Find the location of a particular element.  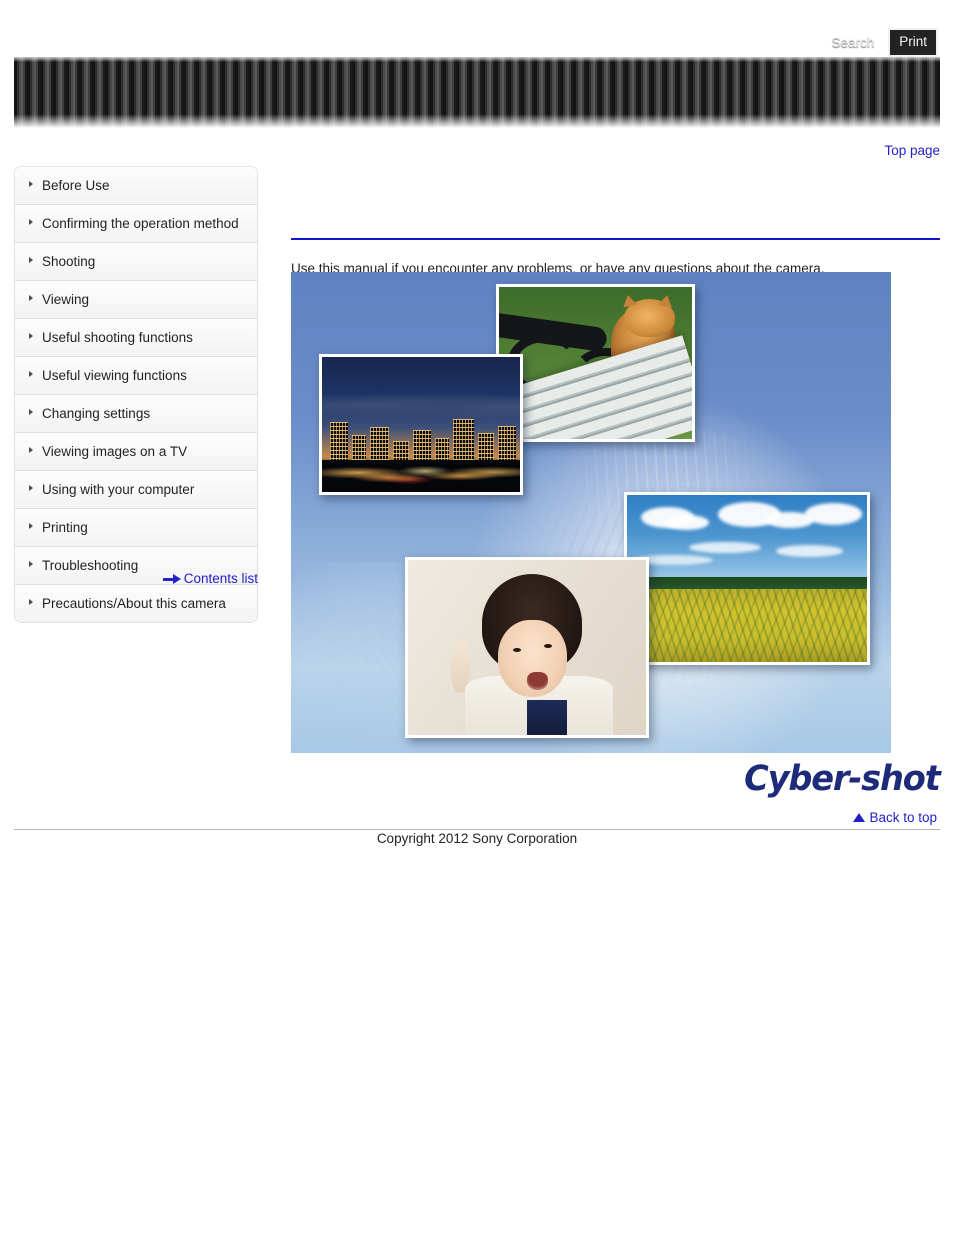

cyber-shot-logo: Cyber-shot is located at coordinates (843, 779).